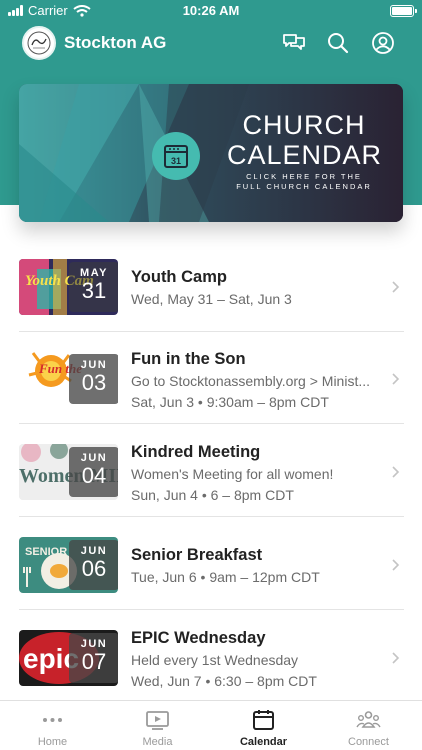 This screenshot has height=750, width=422. I want to click on event-thumbnail: epic JUN 07, so click(68, 658).